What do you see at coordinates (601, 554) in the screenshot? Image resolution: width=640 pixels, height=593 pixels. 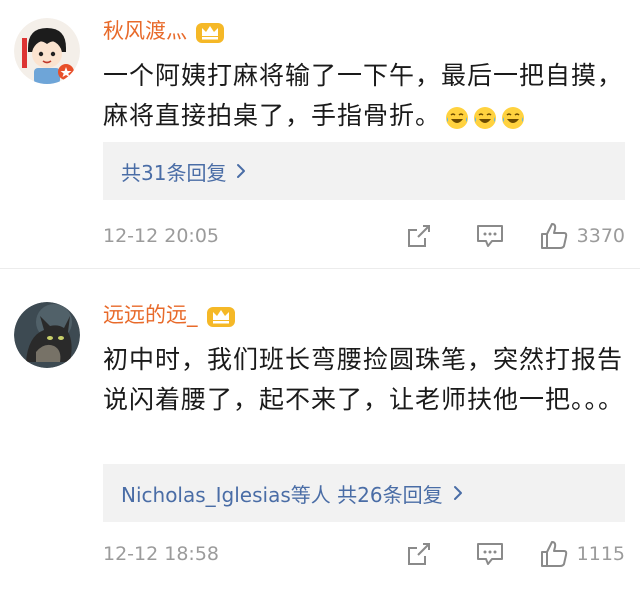 I see `like-count: 1115` at bounding box center [601, 554].